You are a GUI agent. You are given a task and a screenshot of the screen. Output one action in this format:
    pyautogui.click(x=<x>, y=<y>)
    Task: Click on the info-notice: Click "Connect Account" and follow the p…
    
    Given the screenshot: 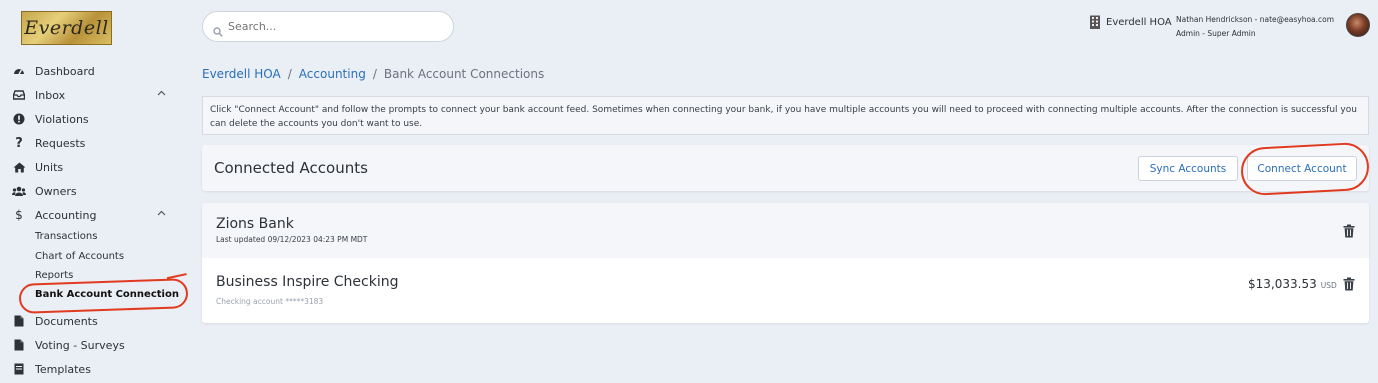 What is the action you would take?
    pyautogui.click(x=785, y=115)
    